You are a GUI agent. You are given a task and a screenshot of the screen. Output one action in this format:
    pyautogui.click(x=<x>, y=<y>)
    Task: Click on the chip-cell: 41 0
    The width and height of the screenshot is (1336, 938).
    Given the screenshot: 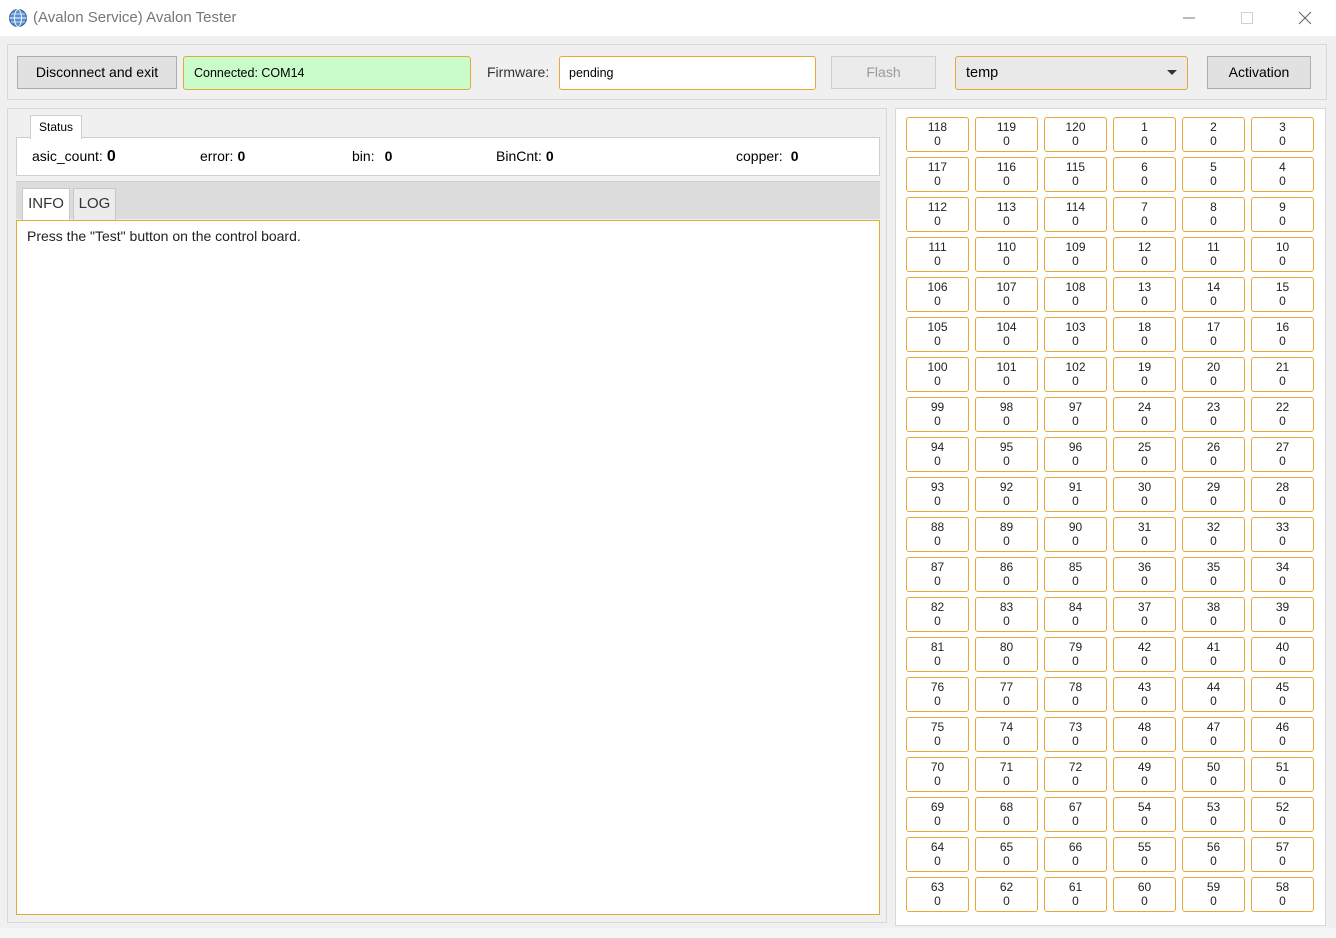 What is the action you would take?
    pyautogui.click(x=1213, y=654)
    